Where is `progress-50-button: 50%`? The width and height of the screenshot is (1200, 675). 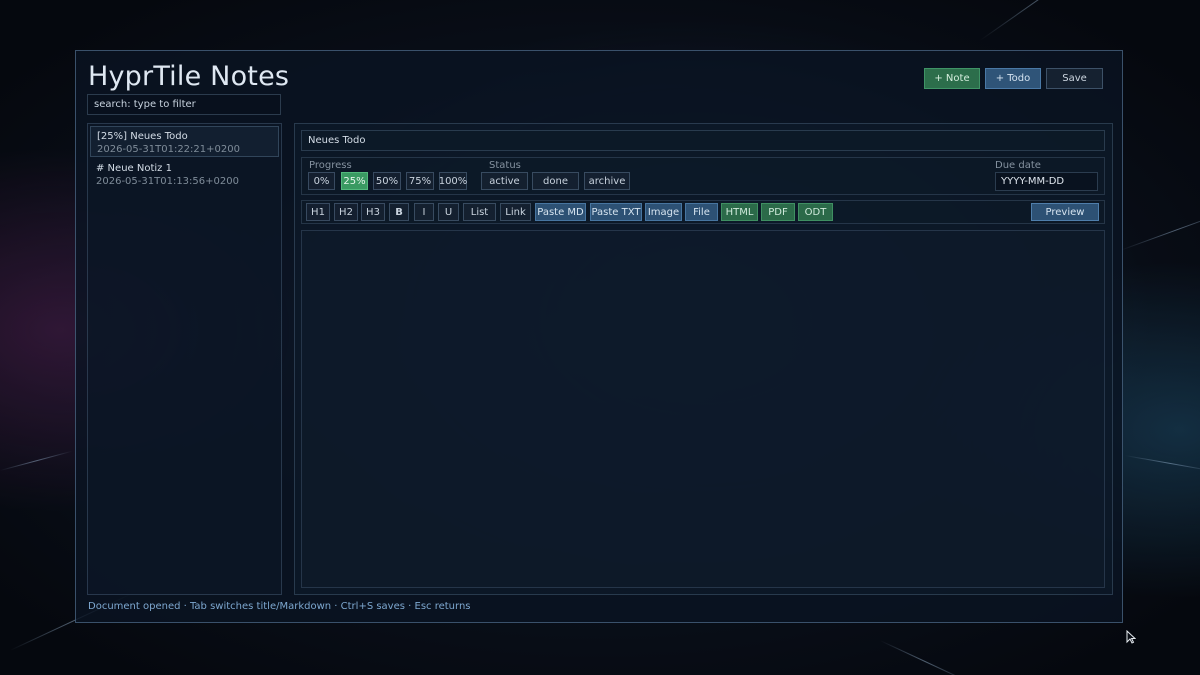 progress-50-button: 50% is located at coordinates (387, 181).